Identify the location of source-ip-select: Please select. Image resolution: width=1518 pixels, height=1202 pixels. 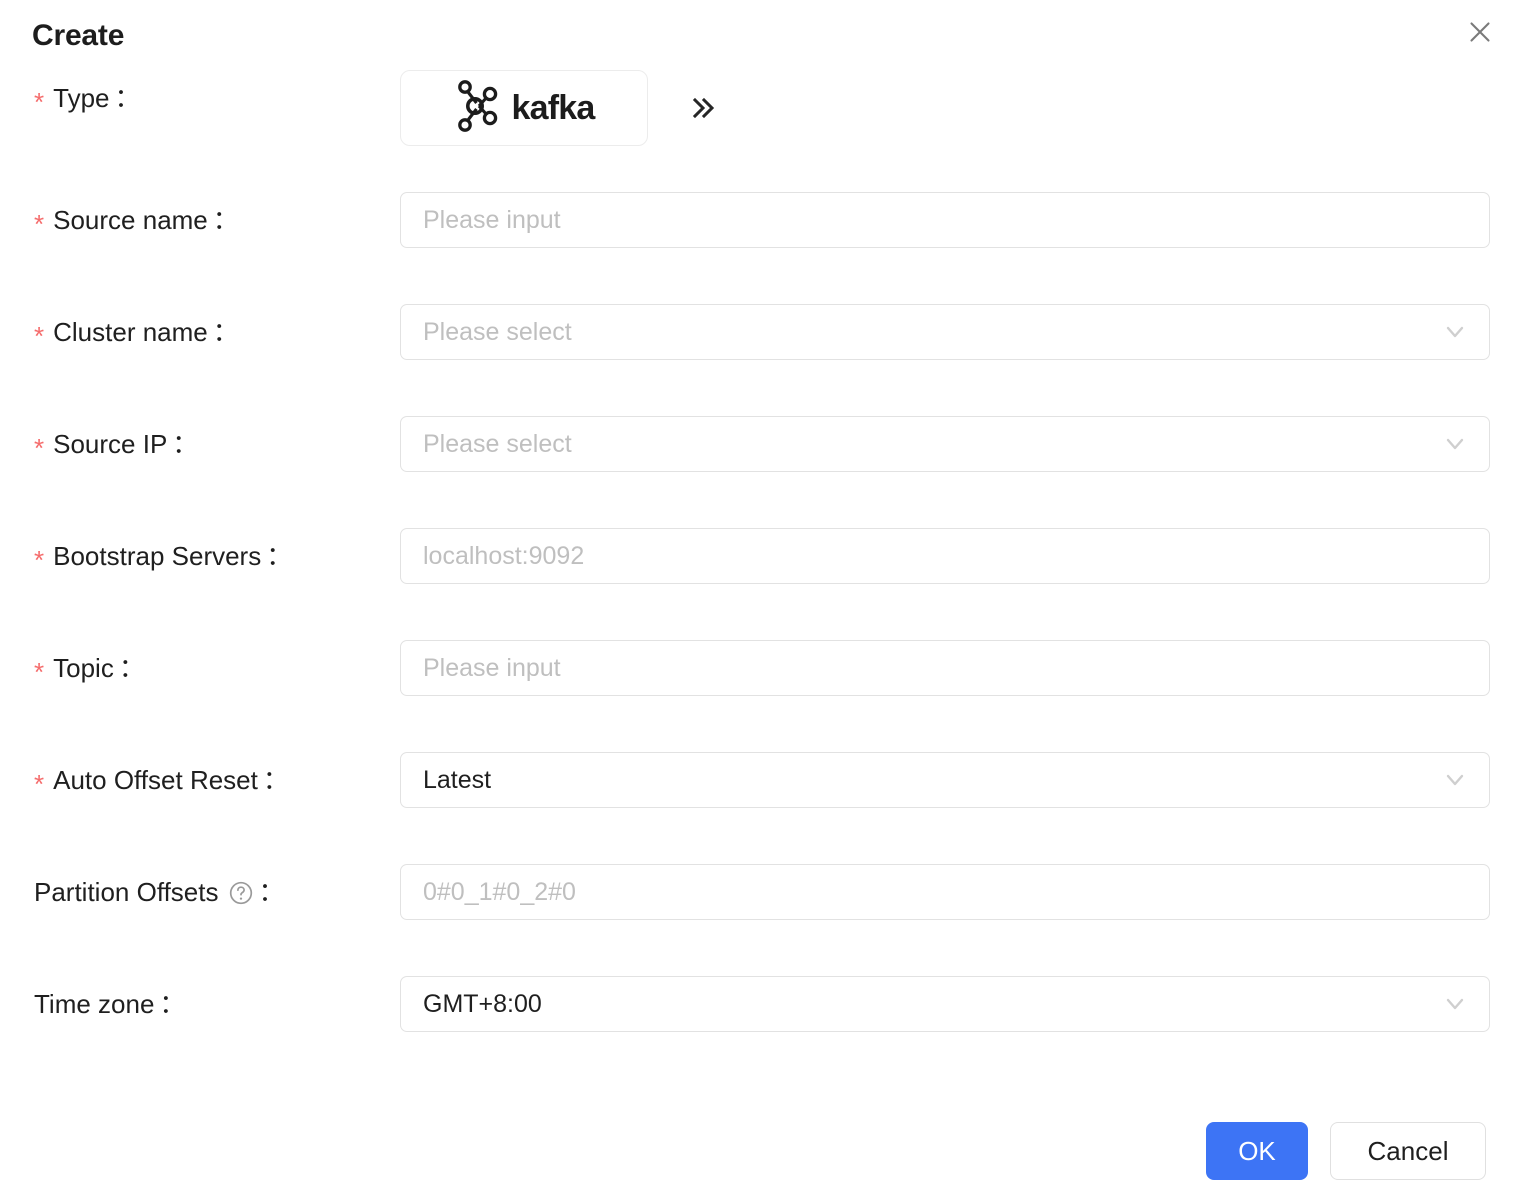
(945, 444).